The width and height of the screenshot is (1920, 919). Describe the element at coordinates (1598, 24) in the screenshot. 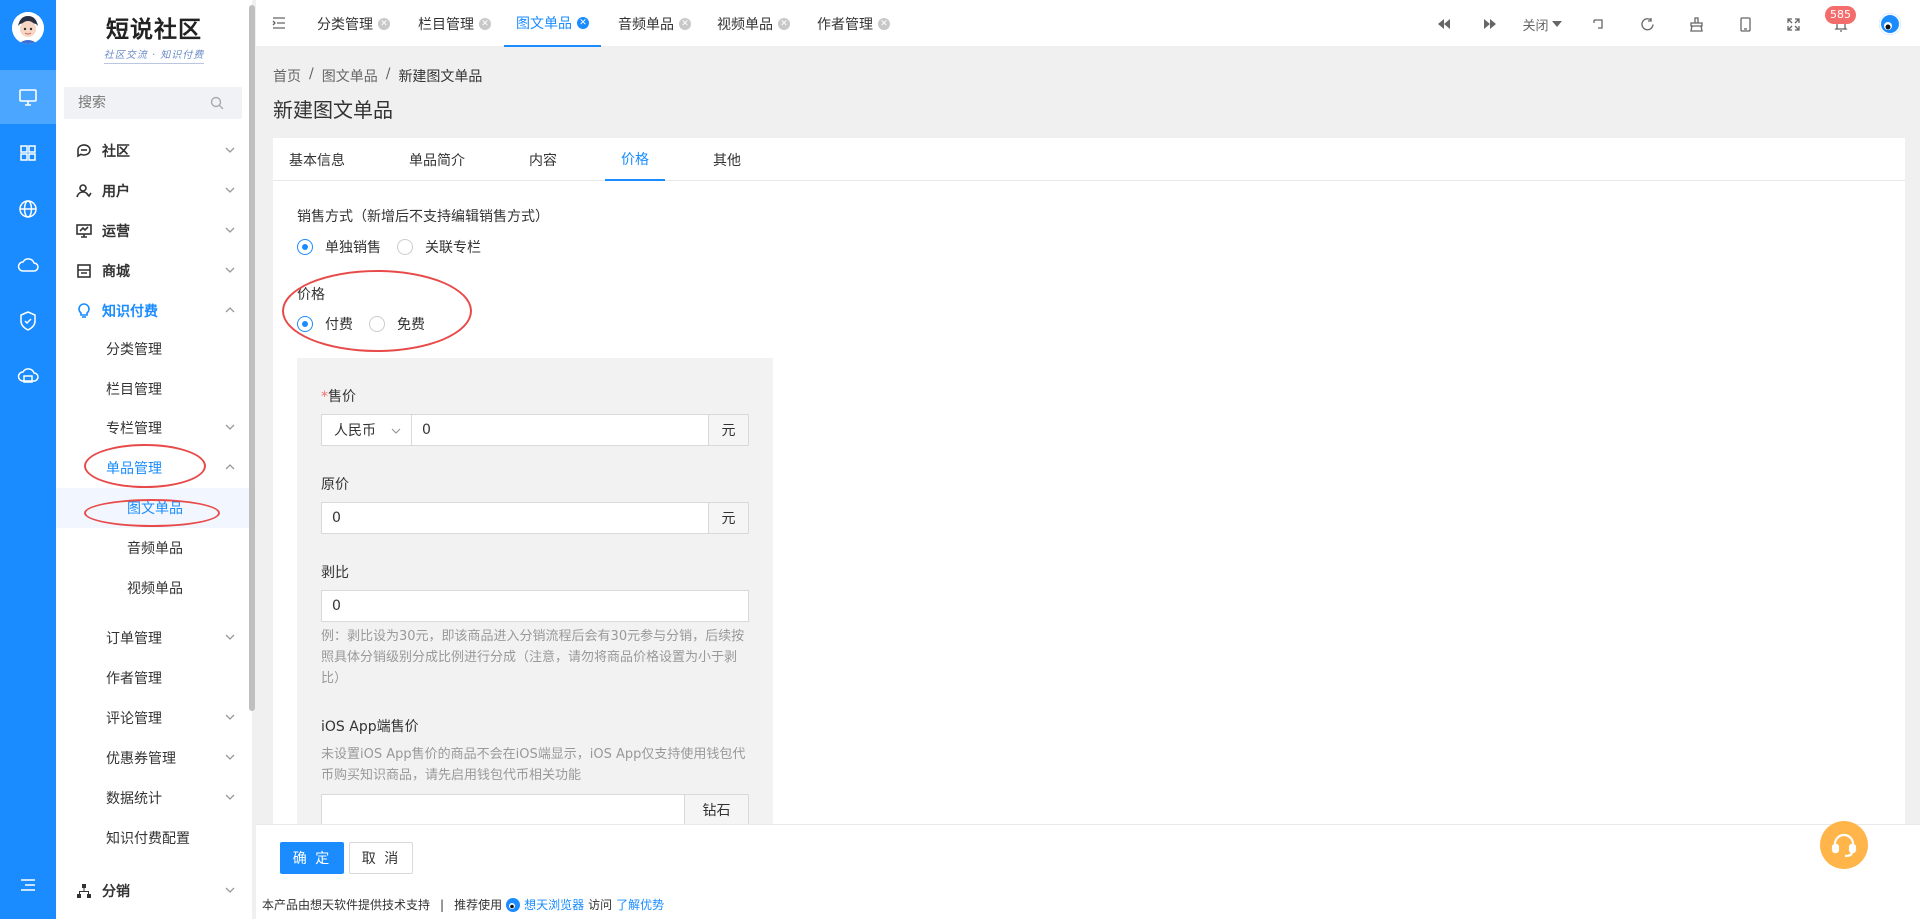

I see `back-icon` at that location.